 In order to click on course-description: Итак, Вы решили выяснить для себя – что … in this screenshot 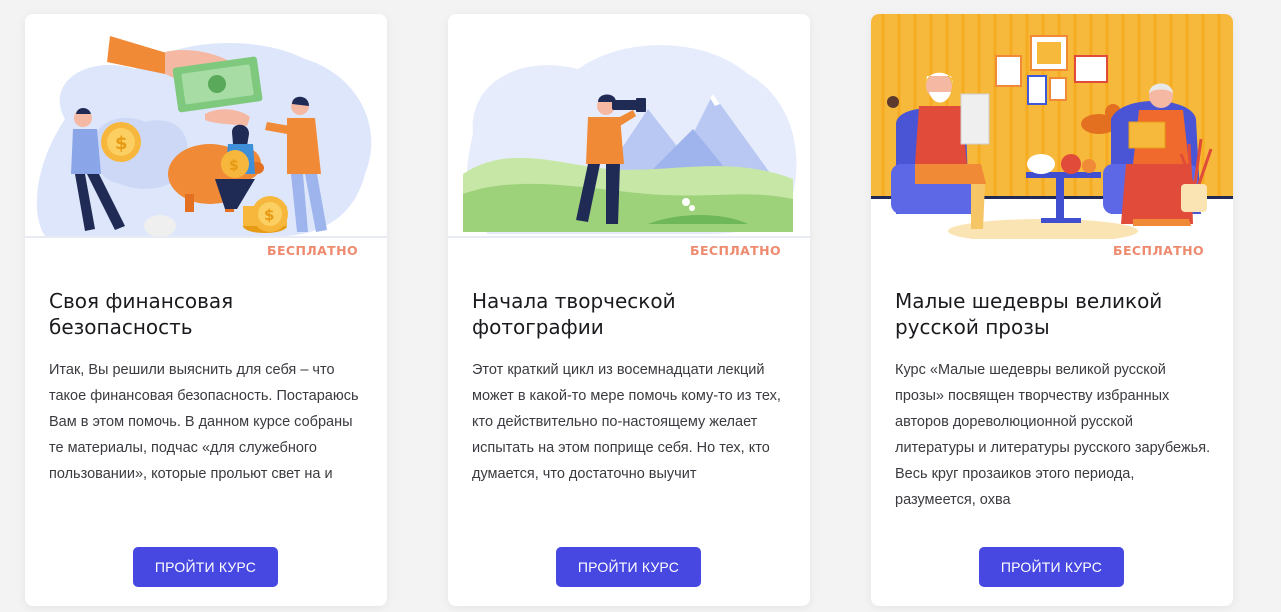, I will do `click(204, 422)`.